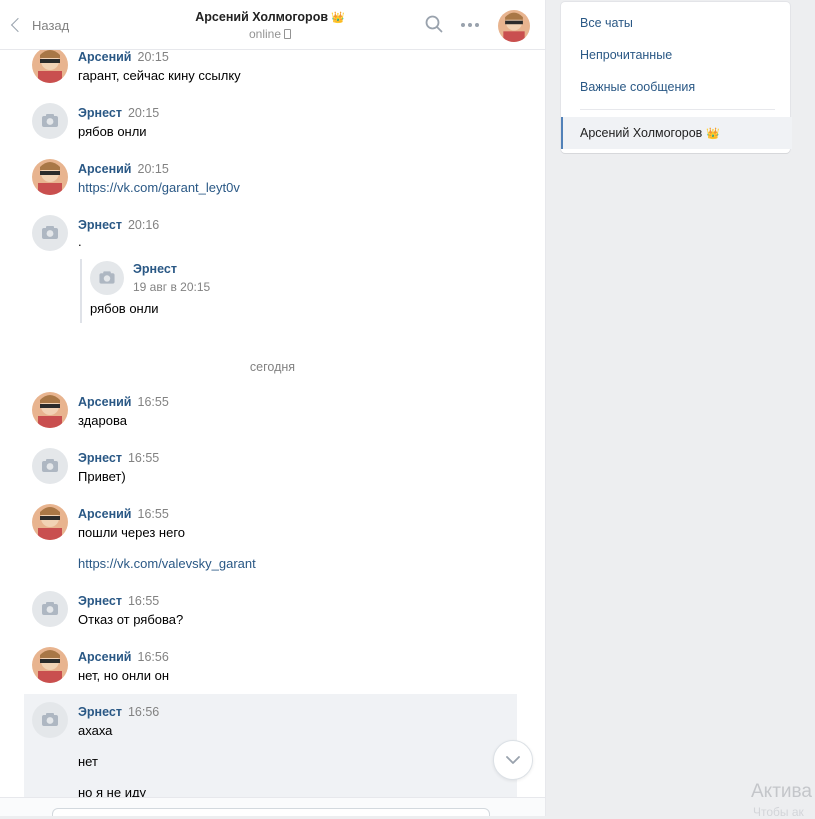  I want to click on chevron-left-icon, so click(18, 25).